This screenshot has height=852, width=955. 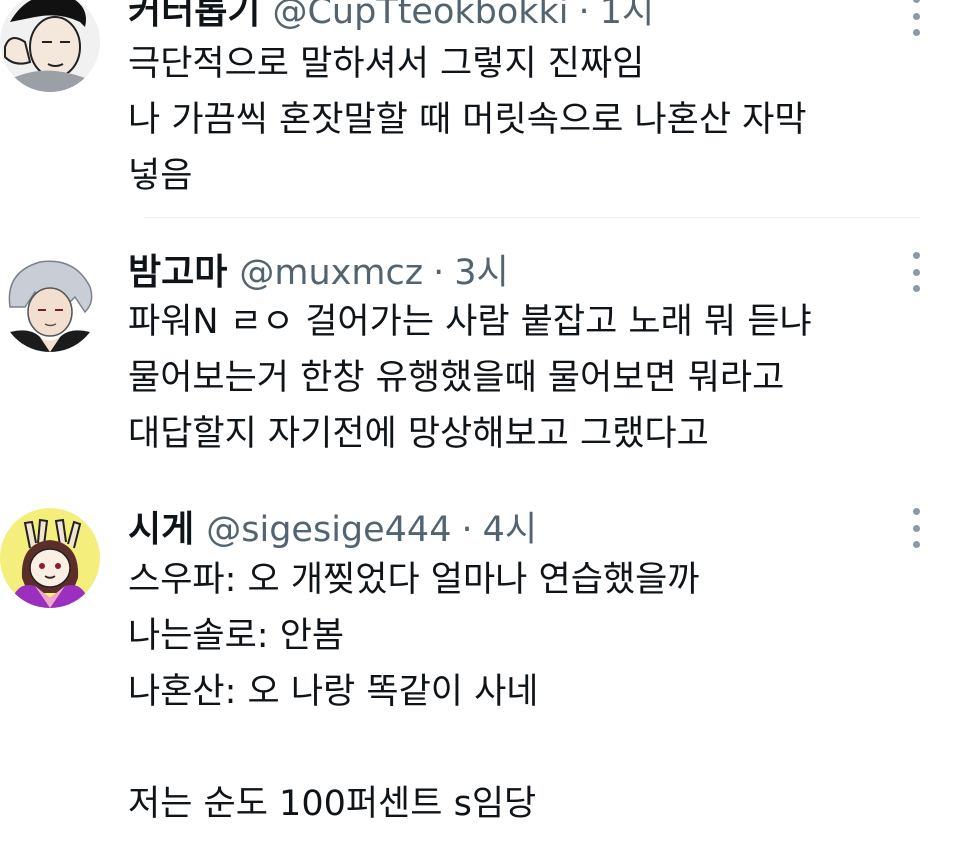 What do you see at coordinates (331, 273) in the screenshot?
I see `user-handle: @muxmcz` at bounding box center [331, 273].